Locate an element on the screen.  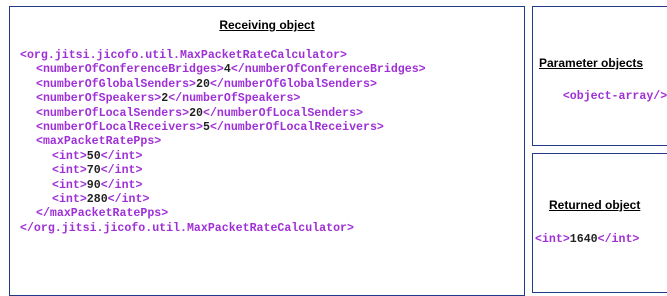
parameter-objects-panel: Parameter objects <object-array/> is located at coordinates (599, 76).